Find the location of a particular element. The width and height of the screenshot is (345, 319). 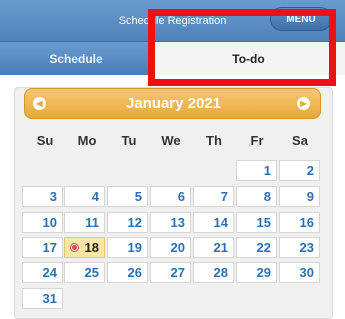

calendar-day: 7 is located at coordinates (213, 196).